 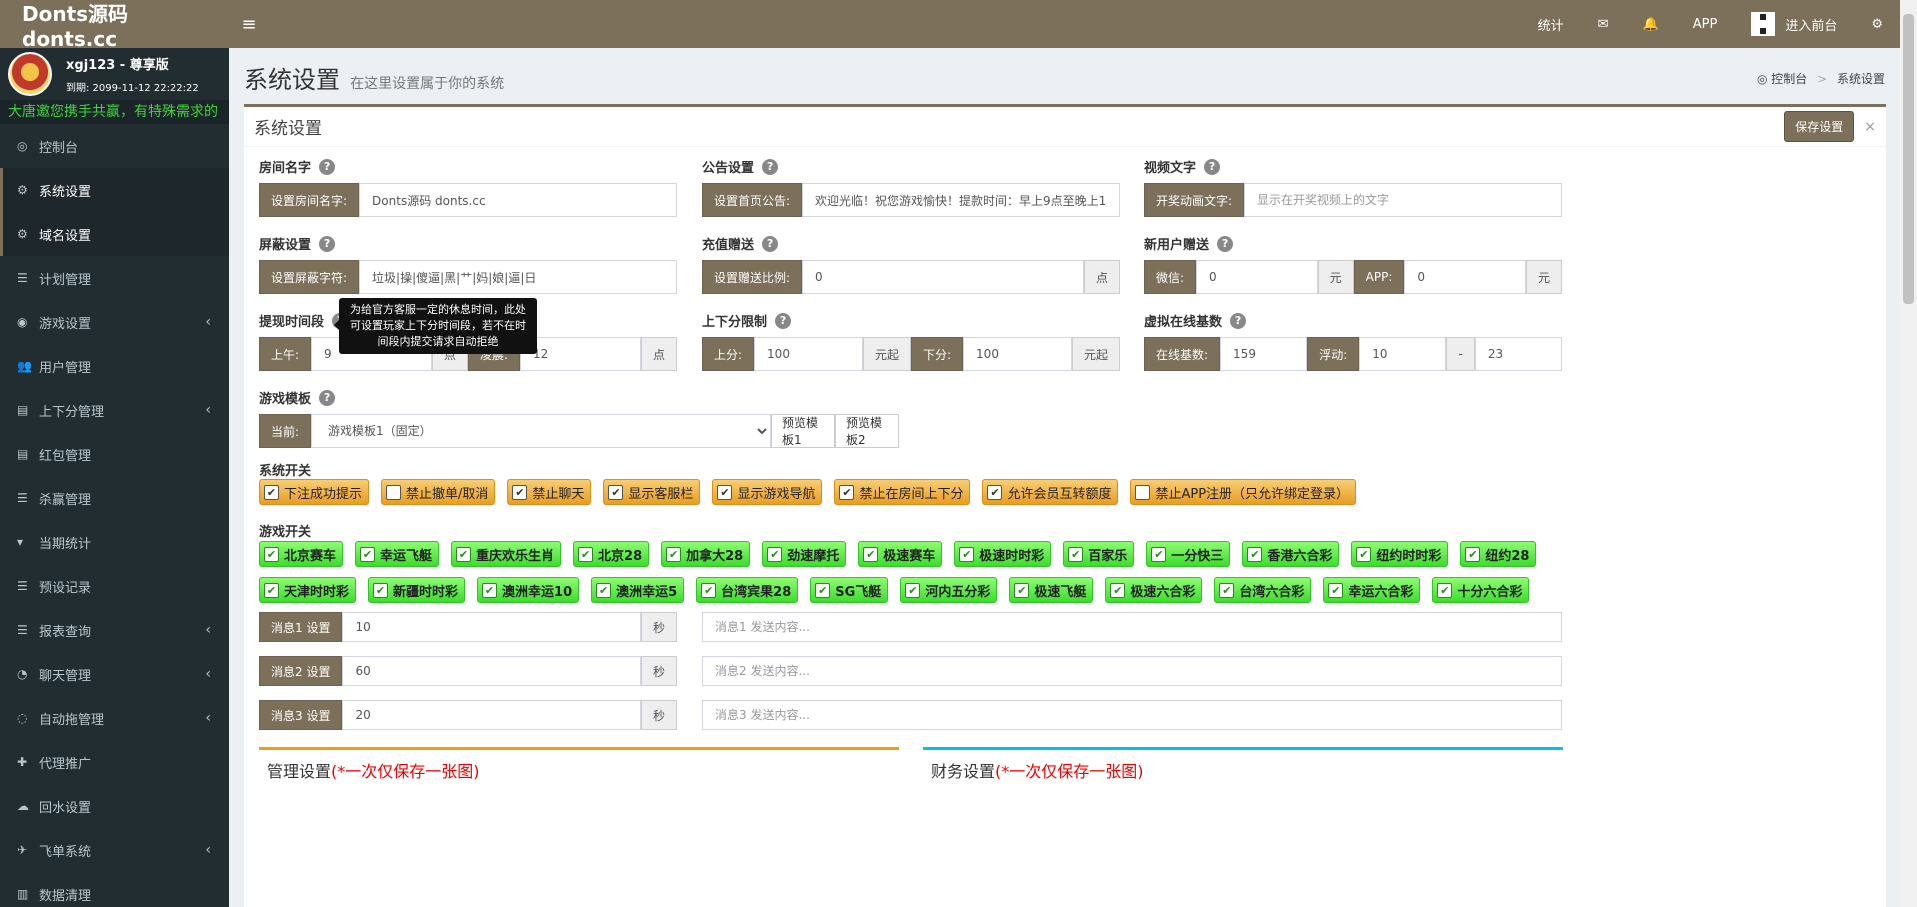 I want to click on breadcrumb-home: 控制台, so click(x=1789, y=79).